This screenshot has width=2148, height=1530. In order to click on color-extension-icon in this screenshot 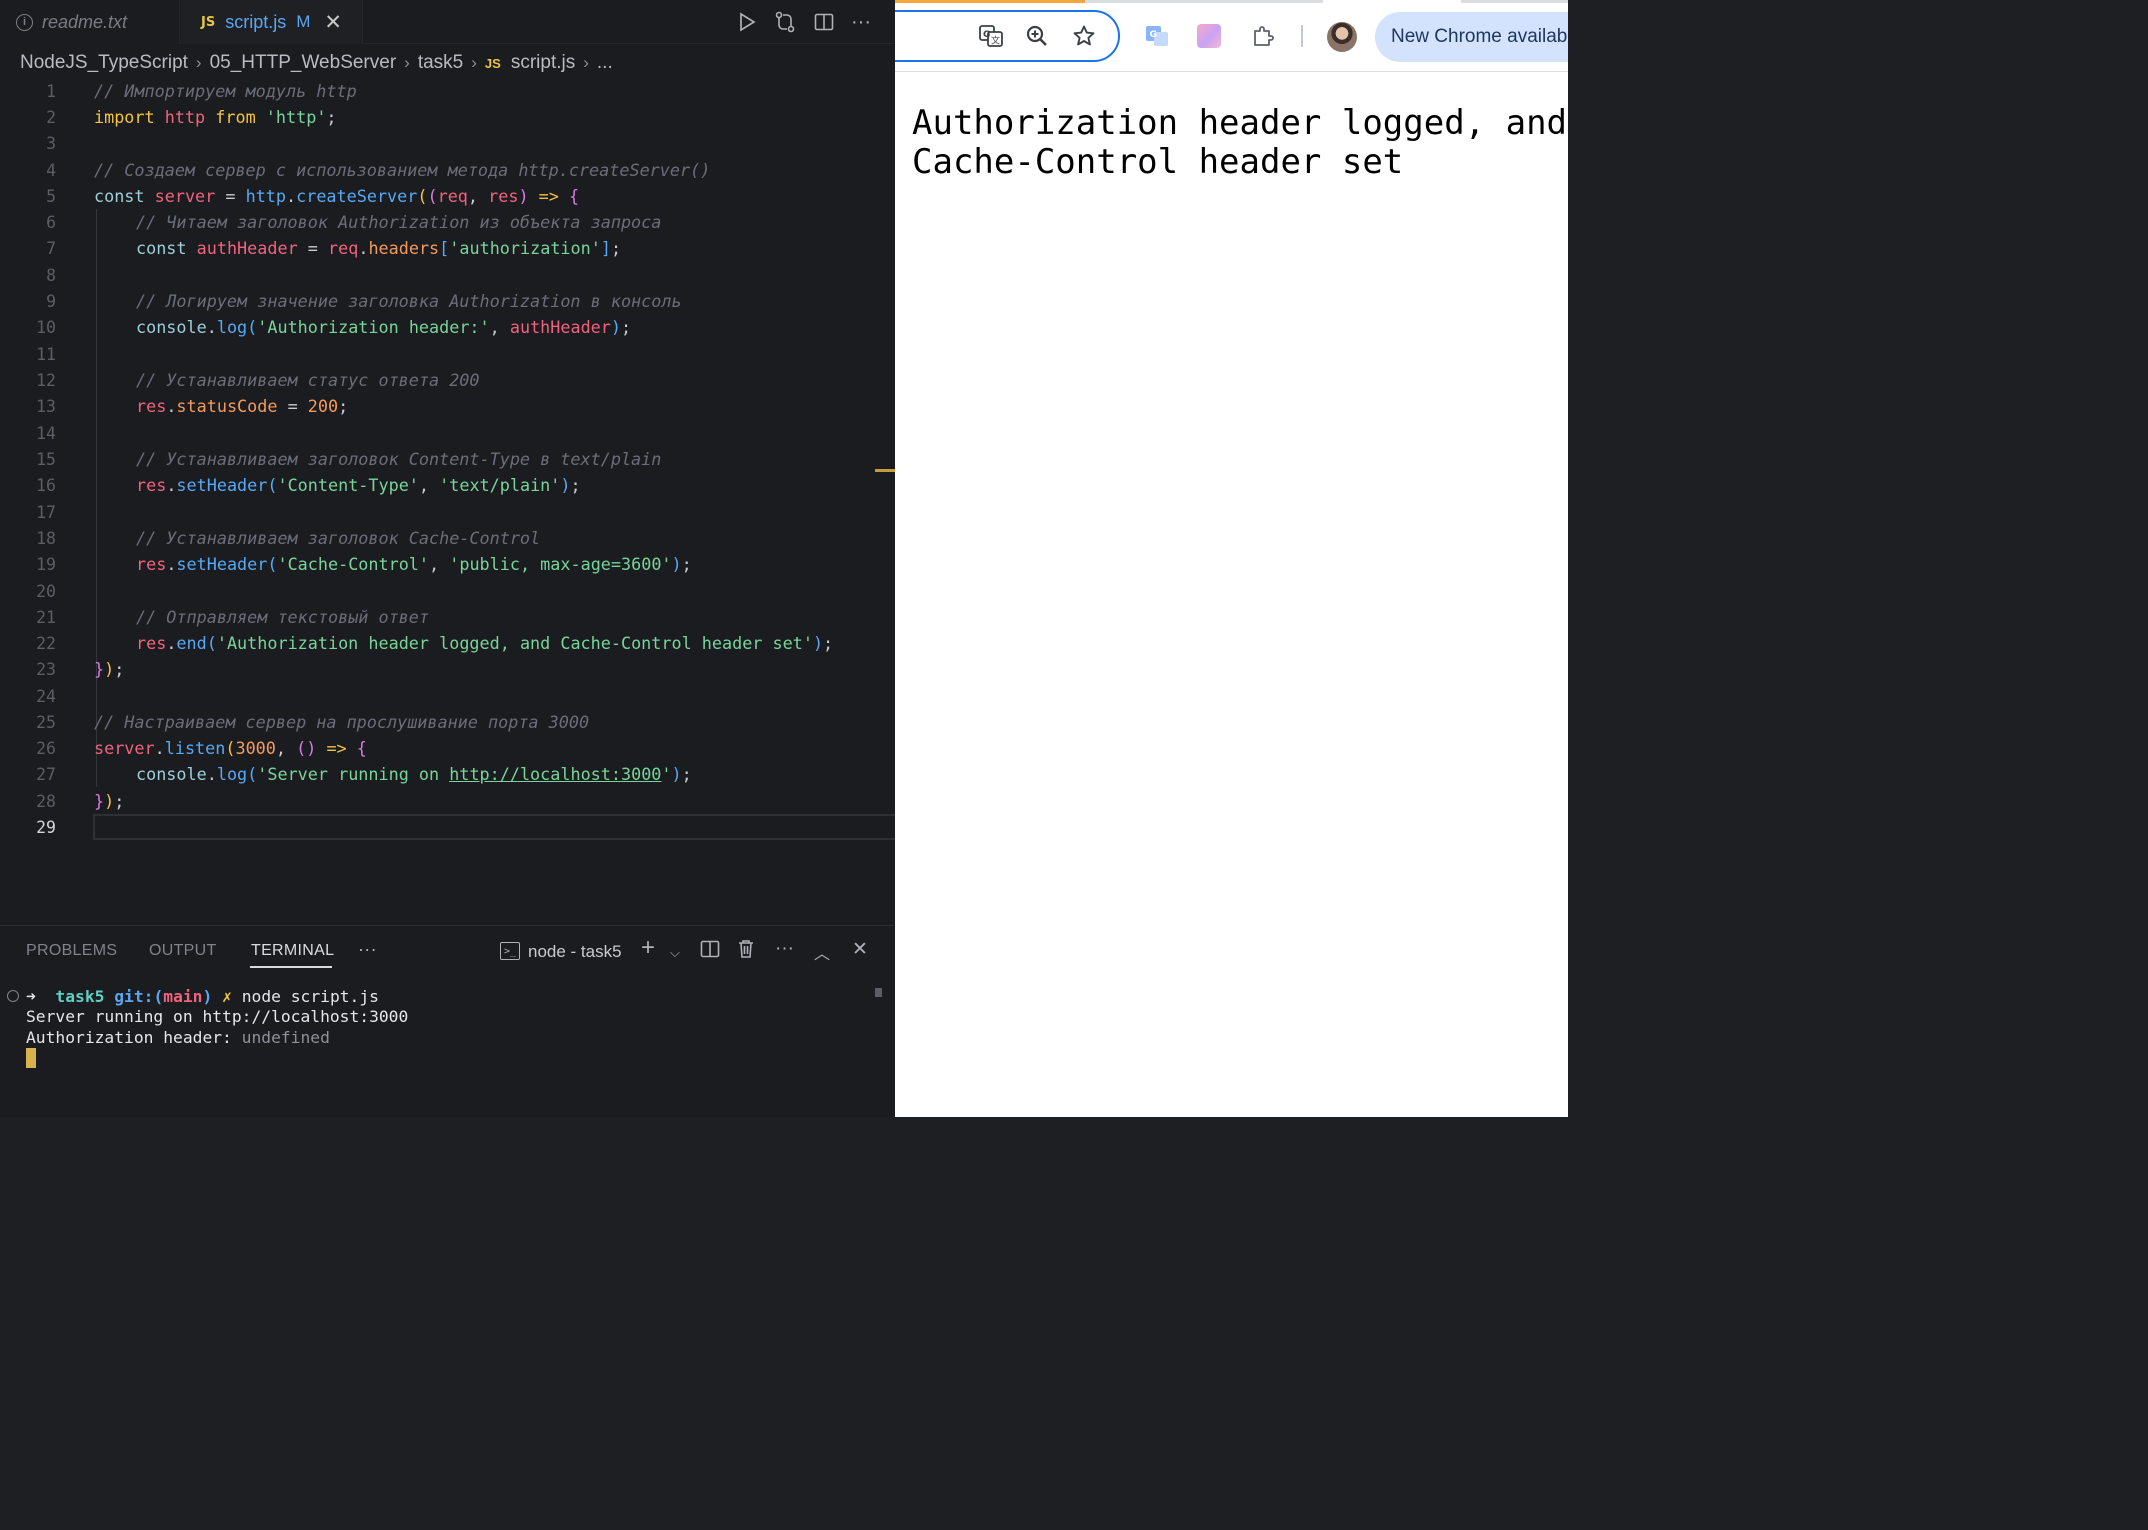, I will do `click(1209, 36)`.